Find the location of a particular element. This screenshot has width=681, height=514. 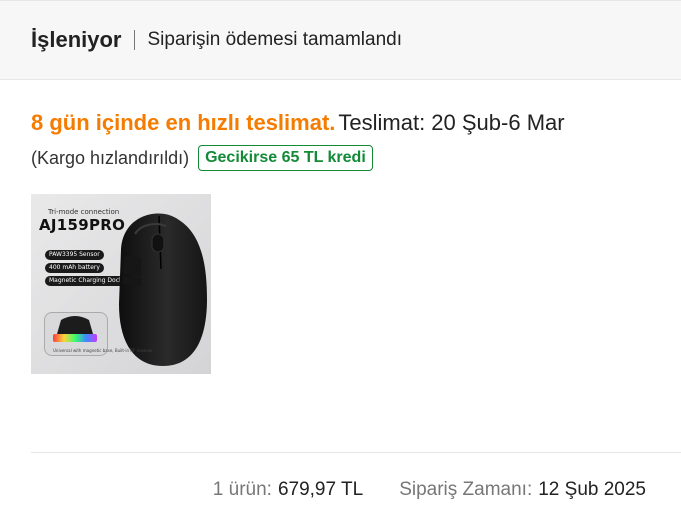

product-illustration is located at coordinates (130, 289).